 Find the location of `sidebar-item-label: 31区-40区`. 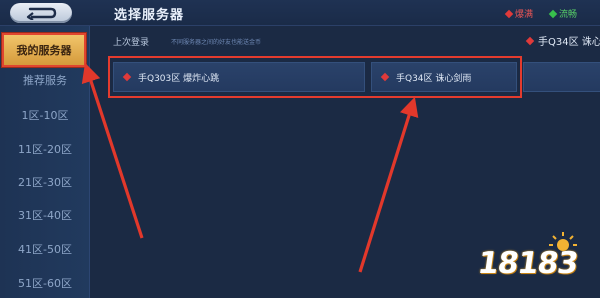

sidebar-item-label: 31区-40区 is located at coordinates (45, 215).